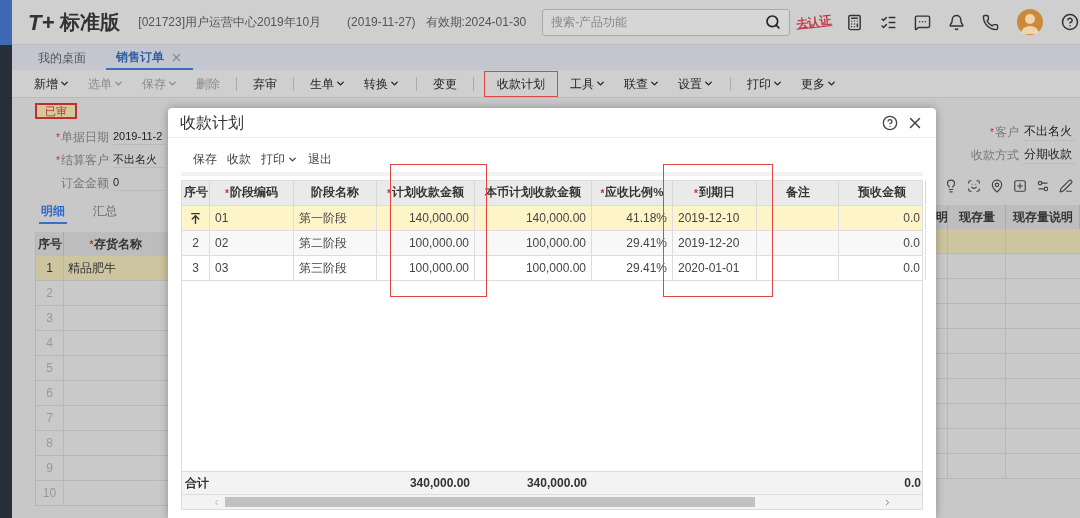 The height and width of the screenshot is (518, 1080). Describe the element at coordinates (709, 243) in the screenshot. I see `table-cell-text: 2019-12-20` at that location.